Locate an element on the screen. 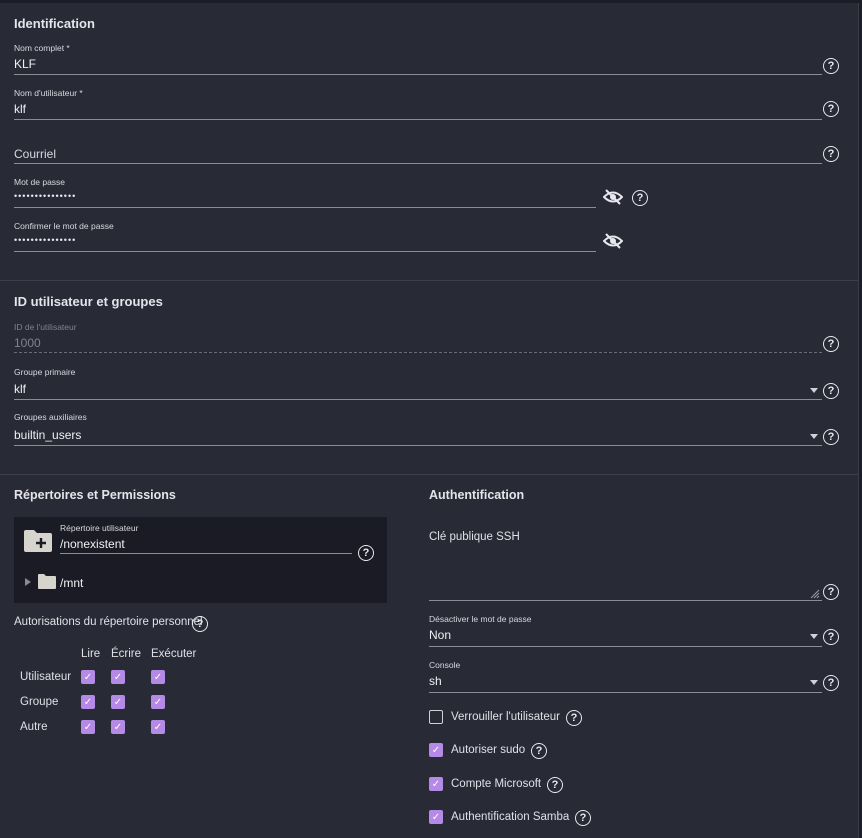 The width and height of the screenshot is (862, 838). password-label: Mot de passe is located at coordinates (40, 182).